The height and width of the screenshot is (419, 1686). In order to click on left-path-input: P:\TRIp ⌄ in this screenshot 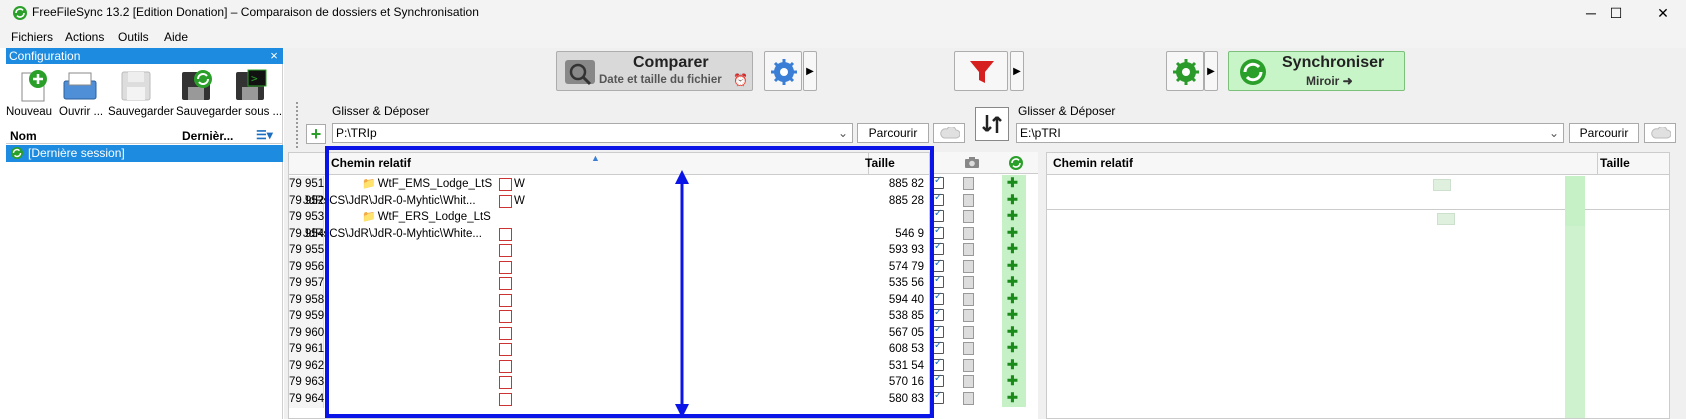, I will do `click(592, 133)`.